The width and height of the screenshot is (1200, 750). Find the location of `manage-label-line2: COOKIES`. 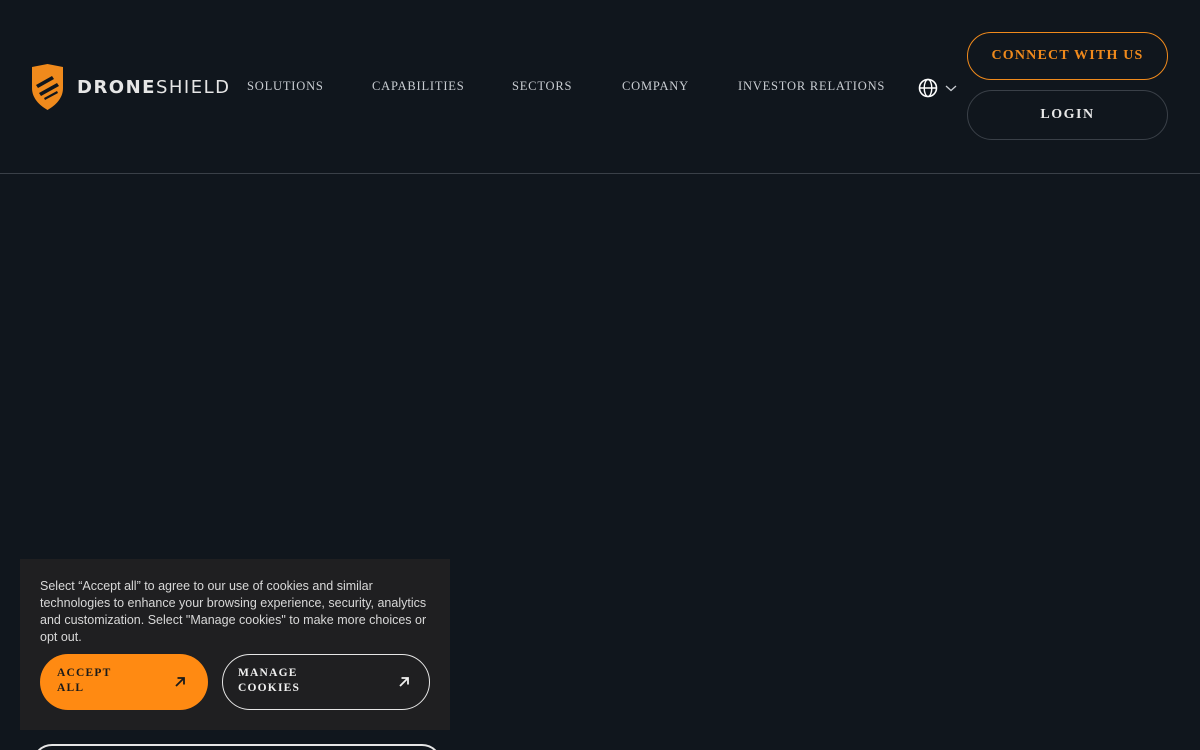

manage-label-line2: COOKIES is located at coordinates (269, 688).